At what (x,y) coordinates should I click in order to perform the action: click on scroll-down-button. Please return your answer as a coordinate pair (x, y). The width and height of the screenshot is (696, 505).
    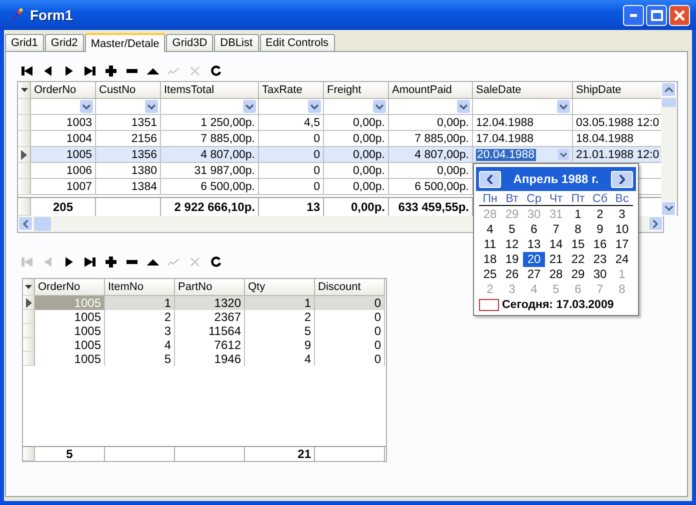
    Looking at the image, I should click on (668, 208).